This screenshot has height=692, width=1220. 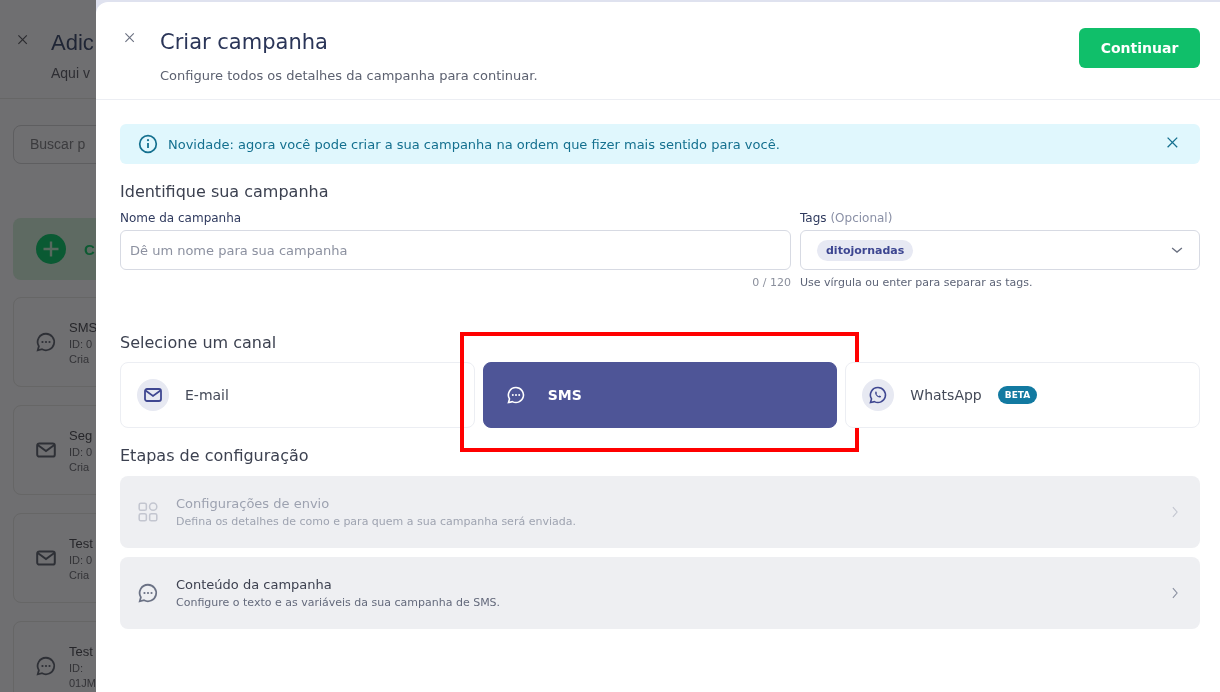 What do you see at coordinates (1000, 250) in the screenshot?
I see `tags-dropdown: ditojornadas` at bounding box center [1000, 250].